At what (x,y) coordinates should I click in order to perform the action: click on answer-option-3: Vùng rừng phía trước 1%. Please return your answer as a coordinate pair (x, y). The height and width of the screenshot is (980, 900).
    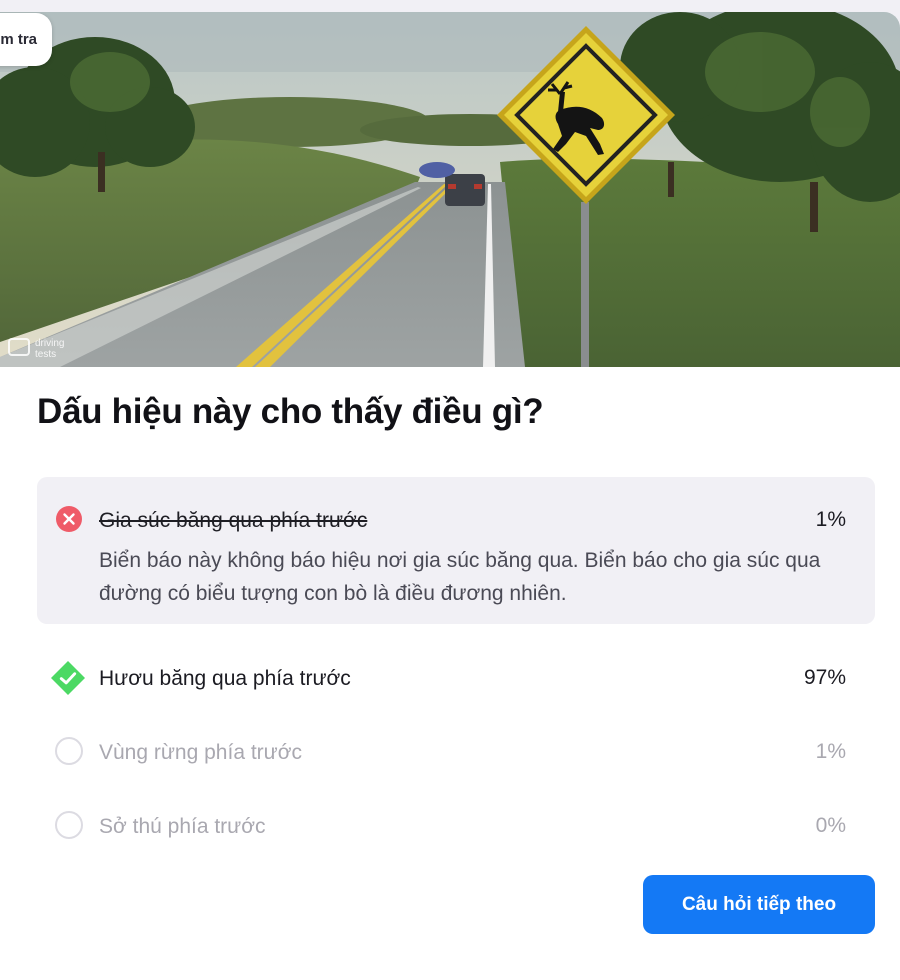
    Looking at the image, I should click on (456, 752).